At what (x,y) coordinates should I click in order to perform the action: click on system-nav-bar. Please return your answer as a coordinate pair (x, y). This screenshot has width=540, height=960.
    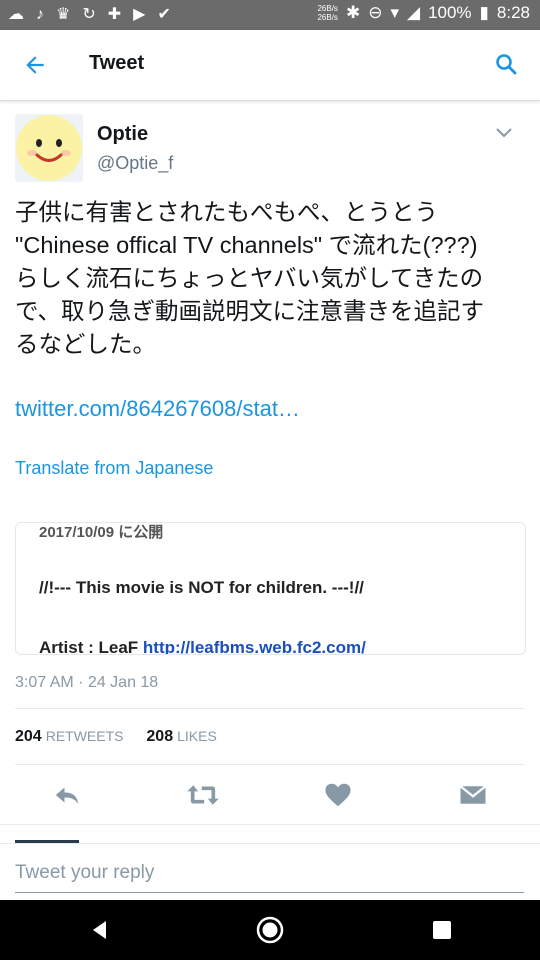
    Looking at the image, I should click on (270, 930).